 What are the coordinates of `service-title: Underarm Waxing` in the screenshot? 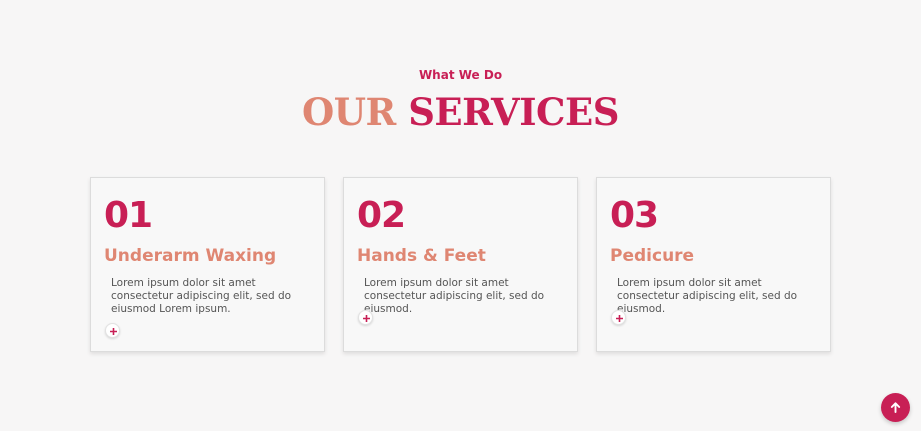 It's located at (190, 256).